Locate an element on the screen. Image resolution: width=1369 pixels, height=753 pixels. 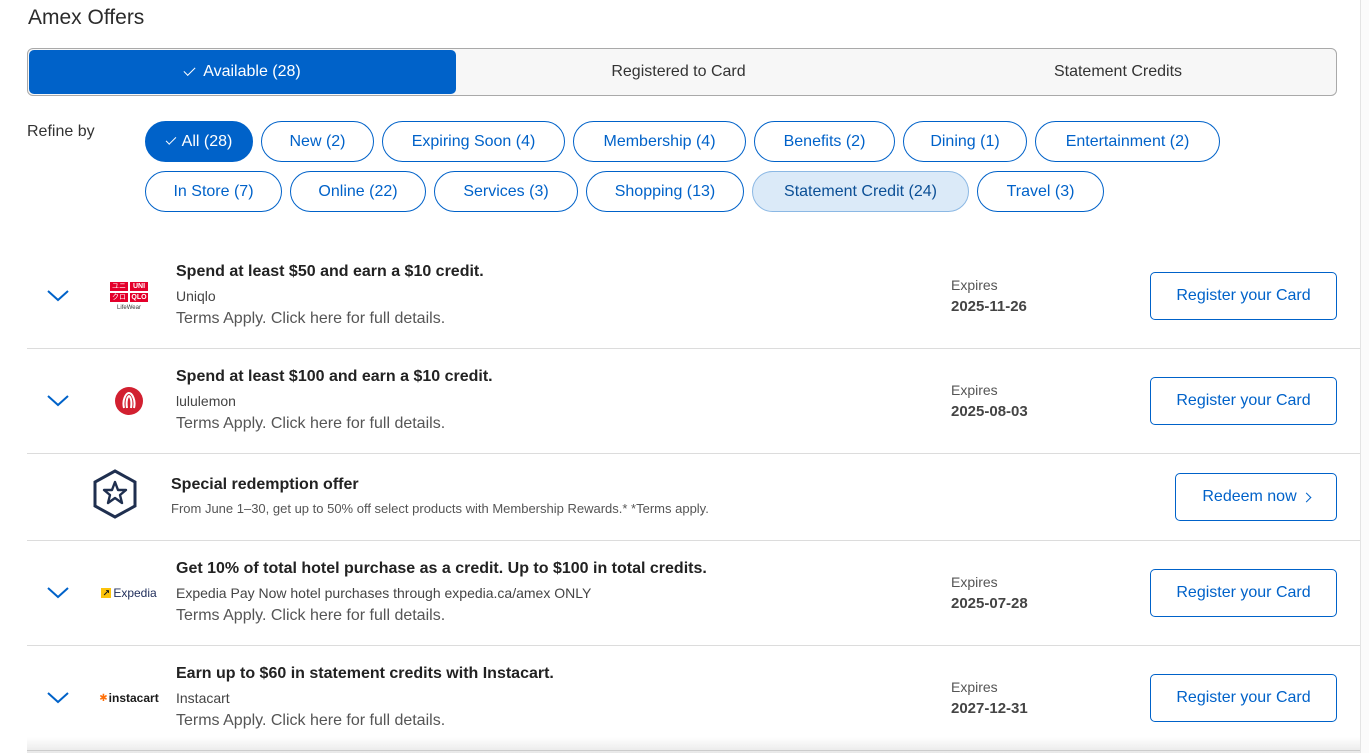
chip-label: All (28) is located at coordinates (207, 141).